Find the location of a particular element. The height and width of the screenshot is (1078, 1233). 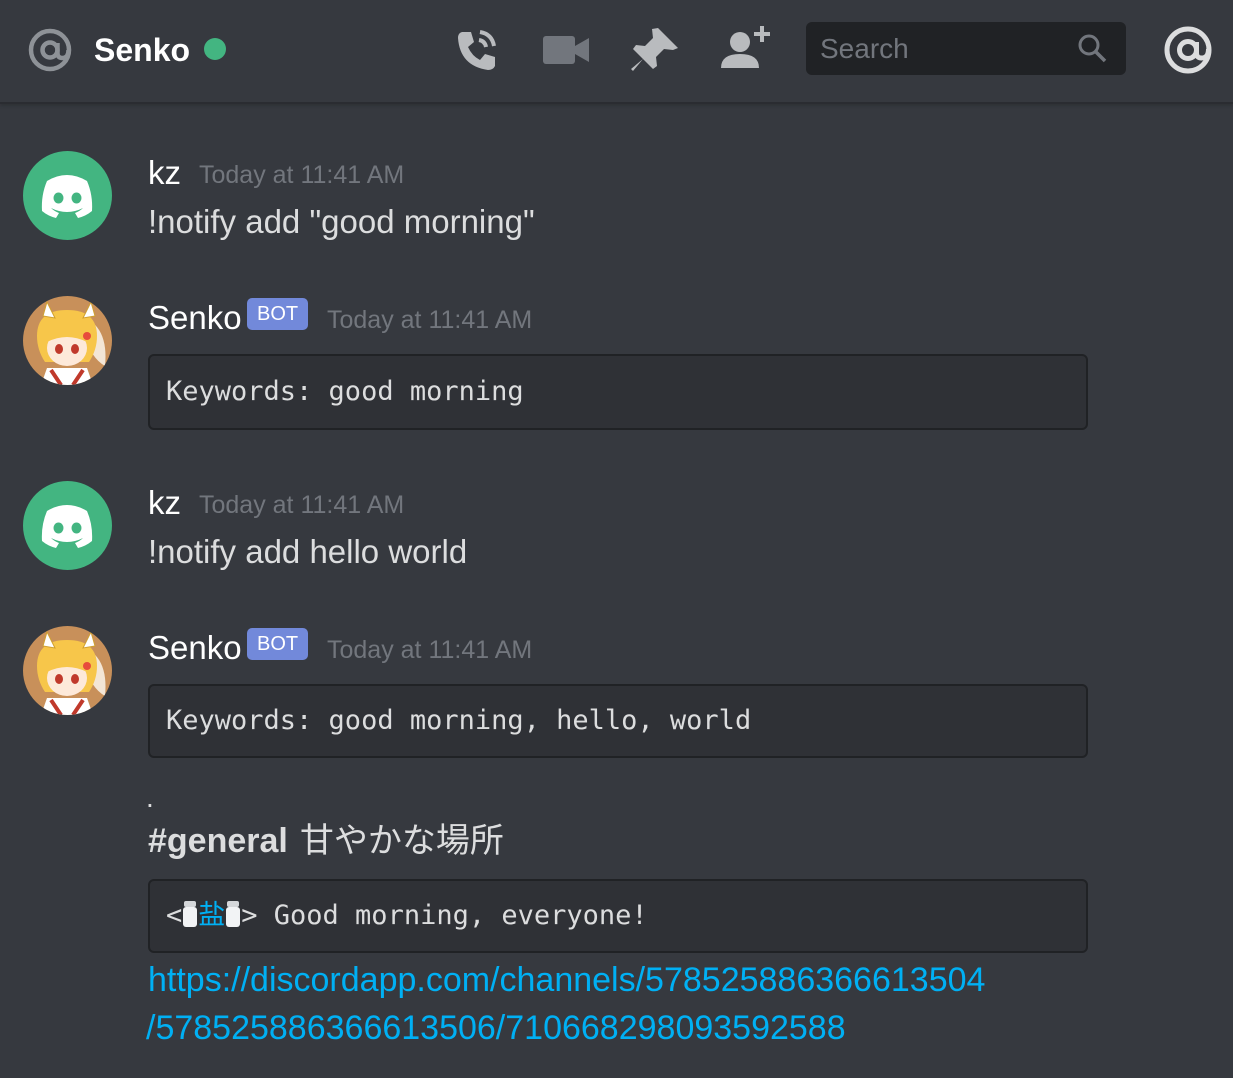

mention-at-icon is located at coordinates (1188, 50).